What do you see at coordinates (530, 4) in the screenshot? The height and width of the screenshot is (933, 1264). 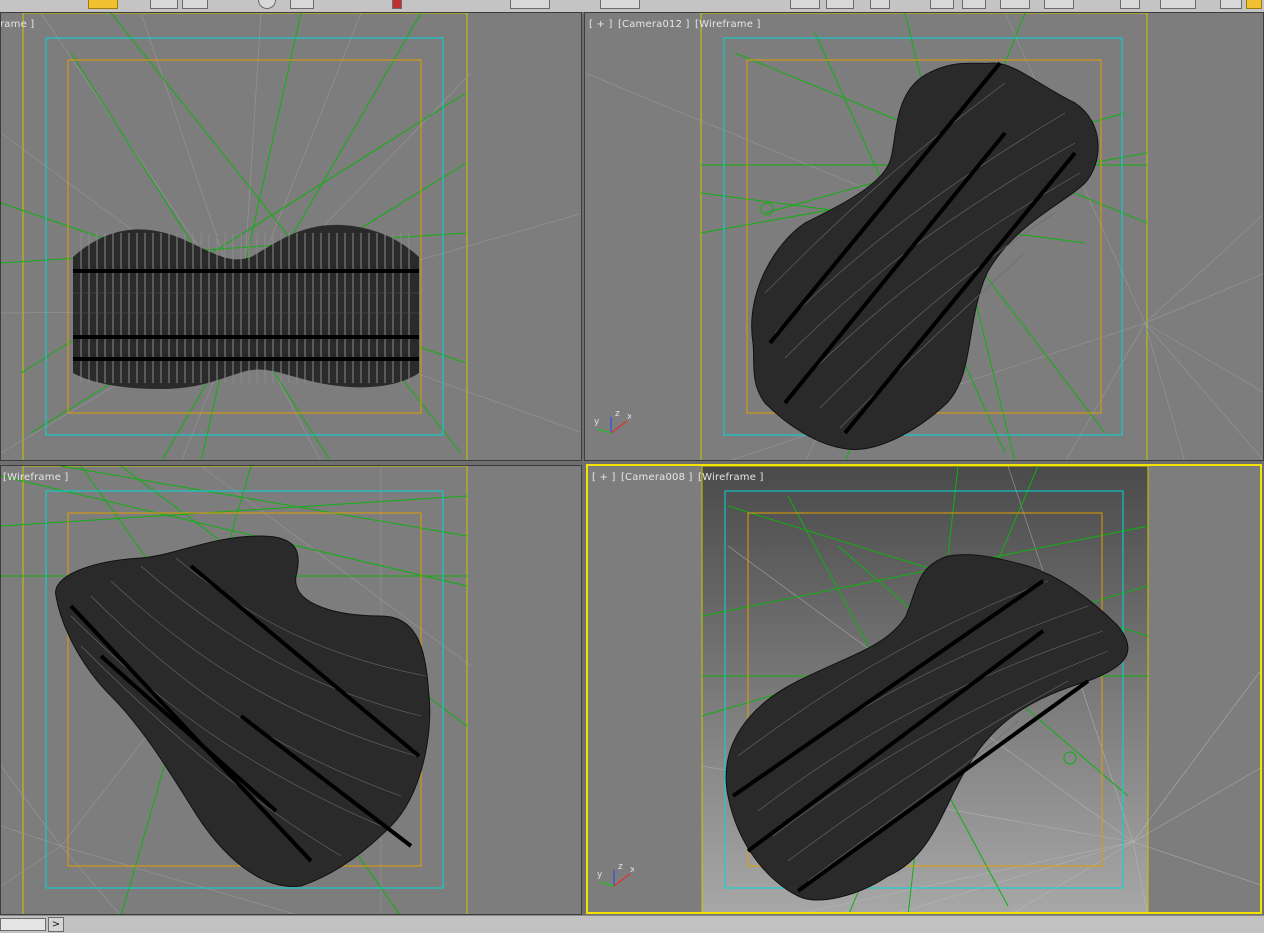 I see `mirror-icon` at bounding box center [530, 4].